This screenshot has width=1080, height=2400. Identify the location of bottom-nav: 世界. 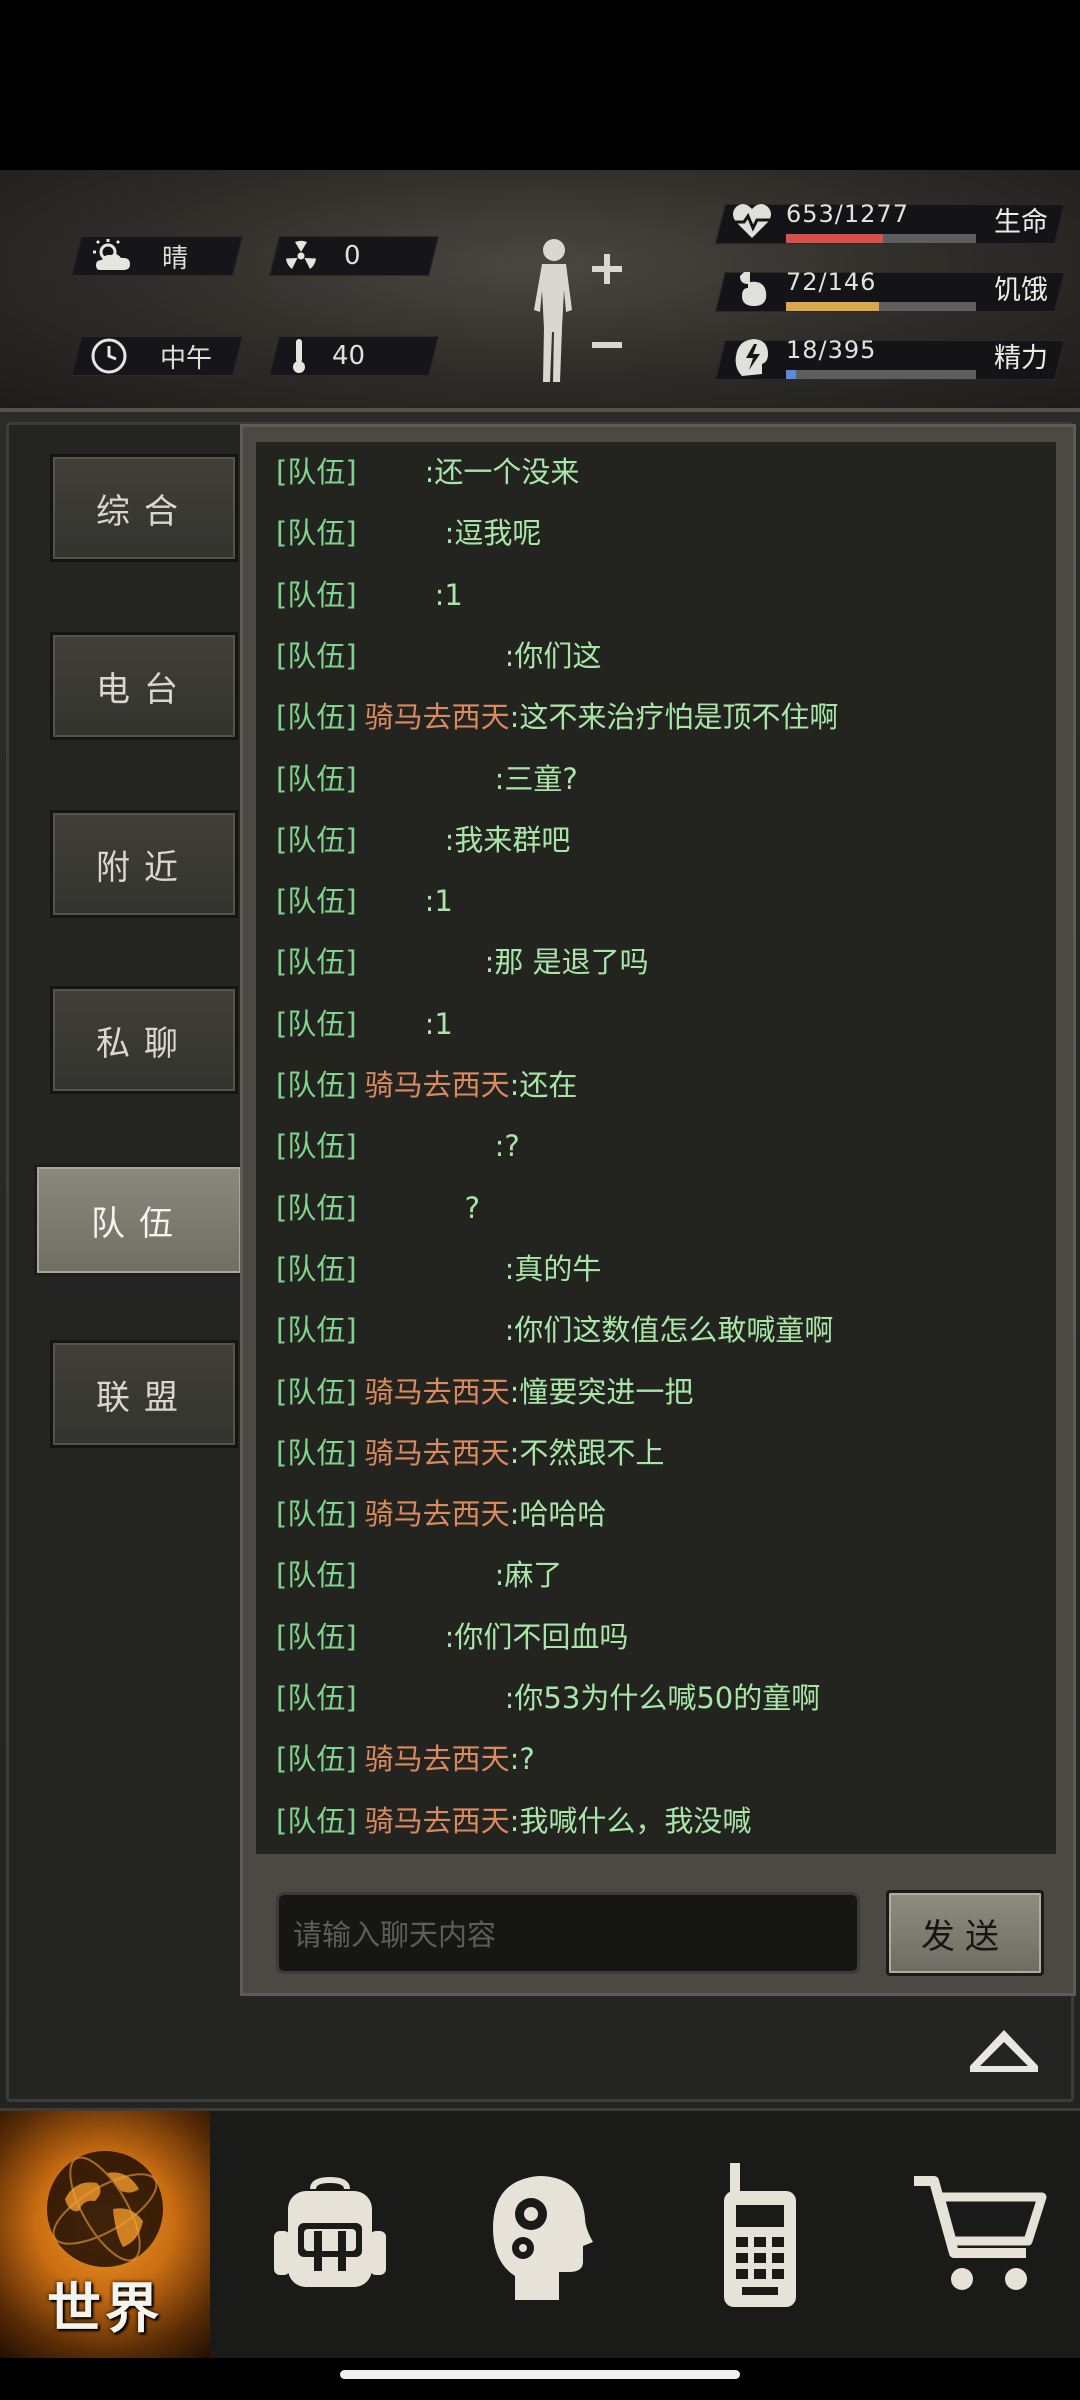
(540, 2234).